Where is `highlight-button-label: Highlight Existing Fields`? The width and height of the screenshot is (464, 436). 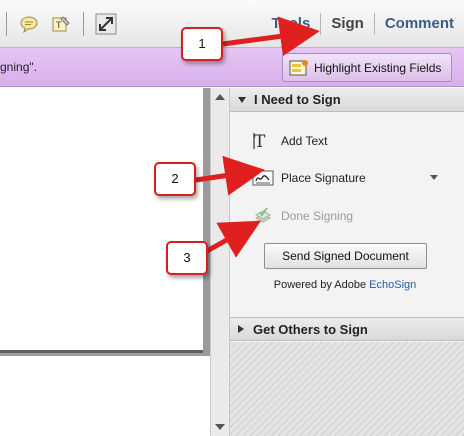 highlight-button-label: Highlight Existing Fields is located at coordinates (378, 67).